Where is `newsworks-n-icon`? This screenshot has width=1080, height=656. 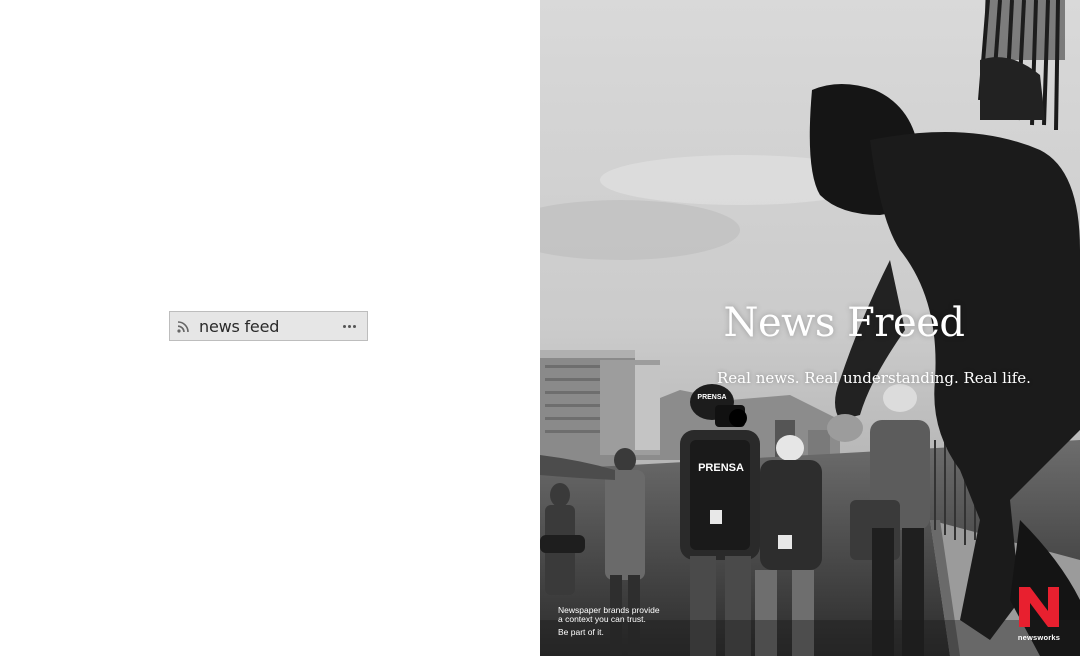
newsworks-n-icon is located at coordinates (1039, 607).